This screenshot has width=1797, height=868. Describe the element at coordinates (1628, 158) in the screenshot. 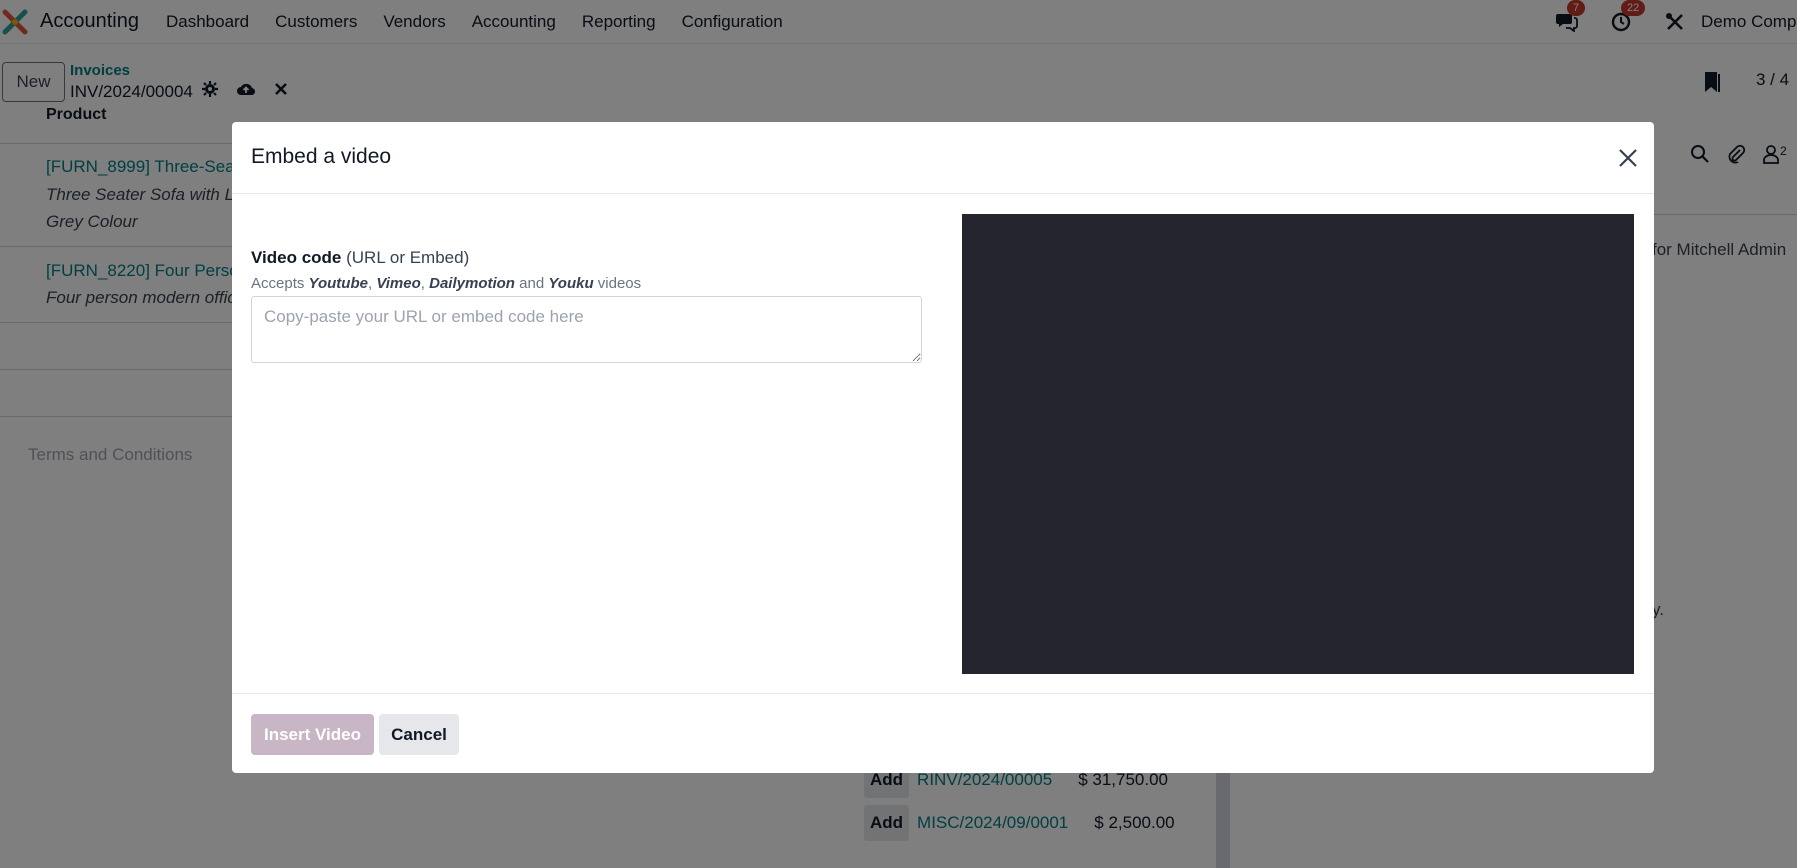

I see `close-icon` at that location.